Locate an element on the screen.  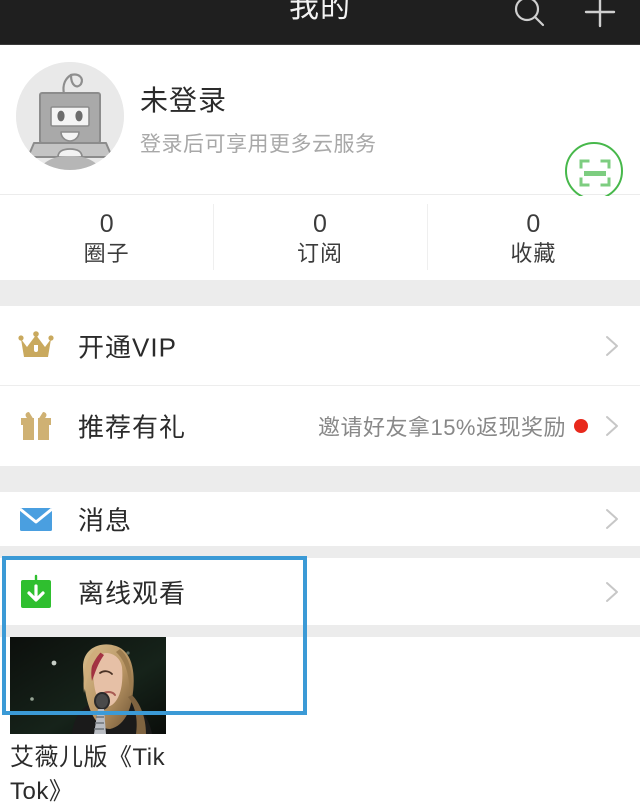
download-icon is located at coordinates (36, 592).